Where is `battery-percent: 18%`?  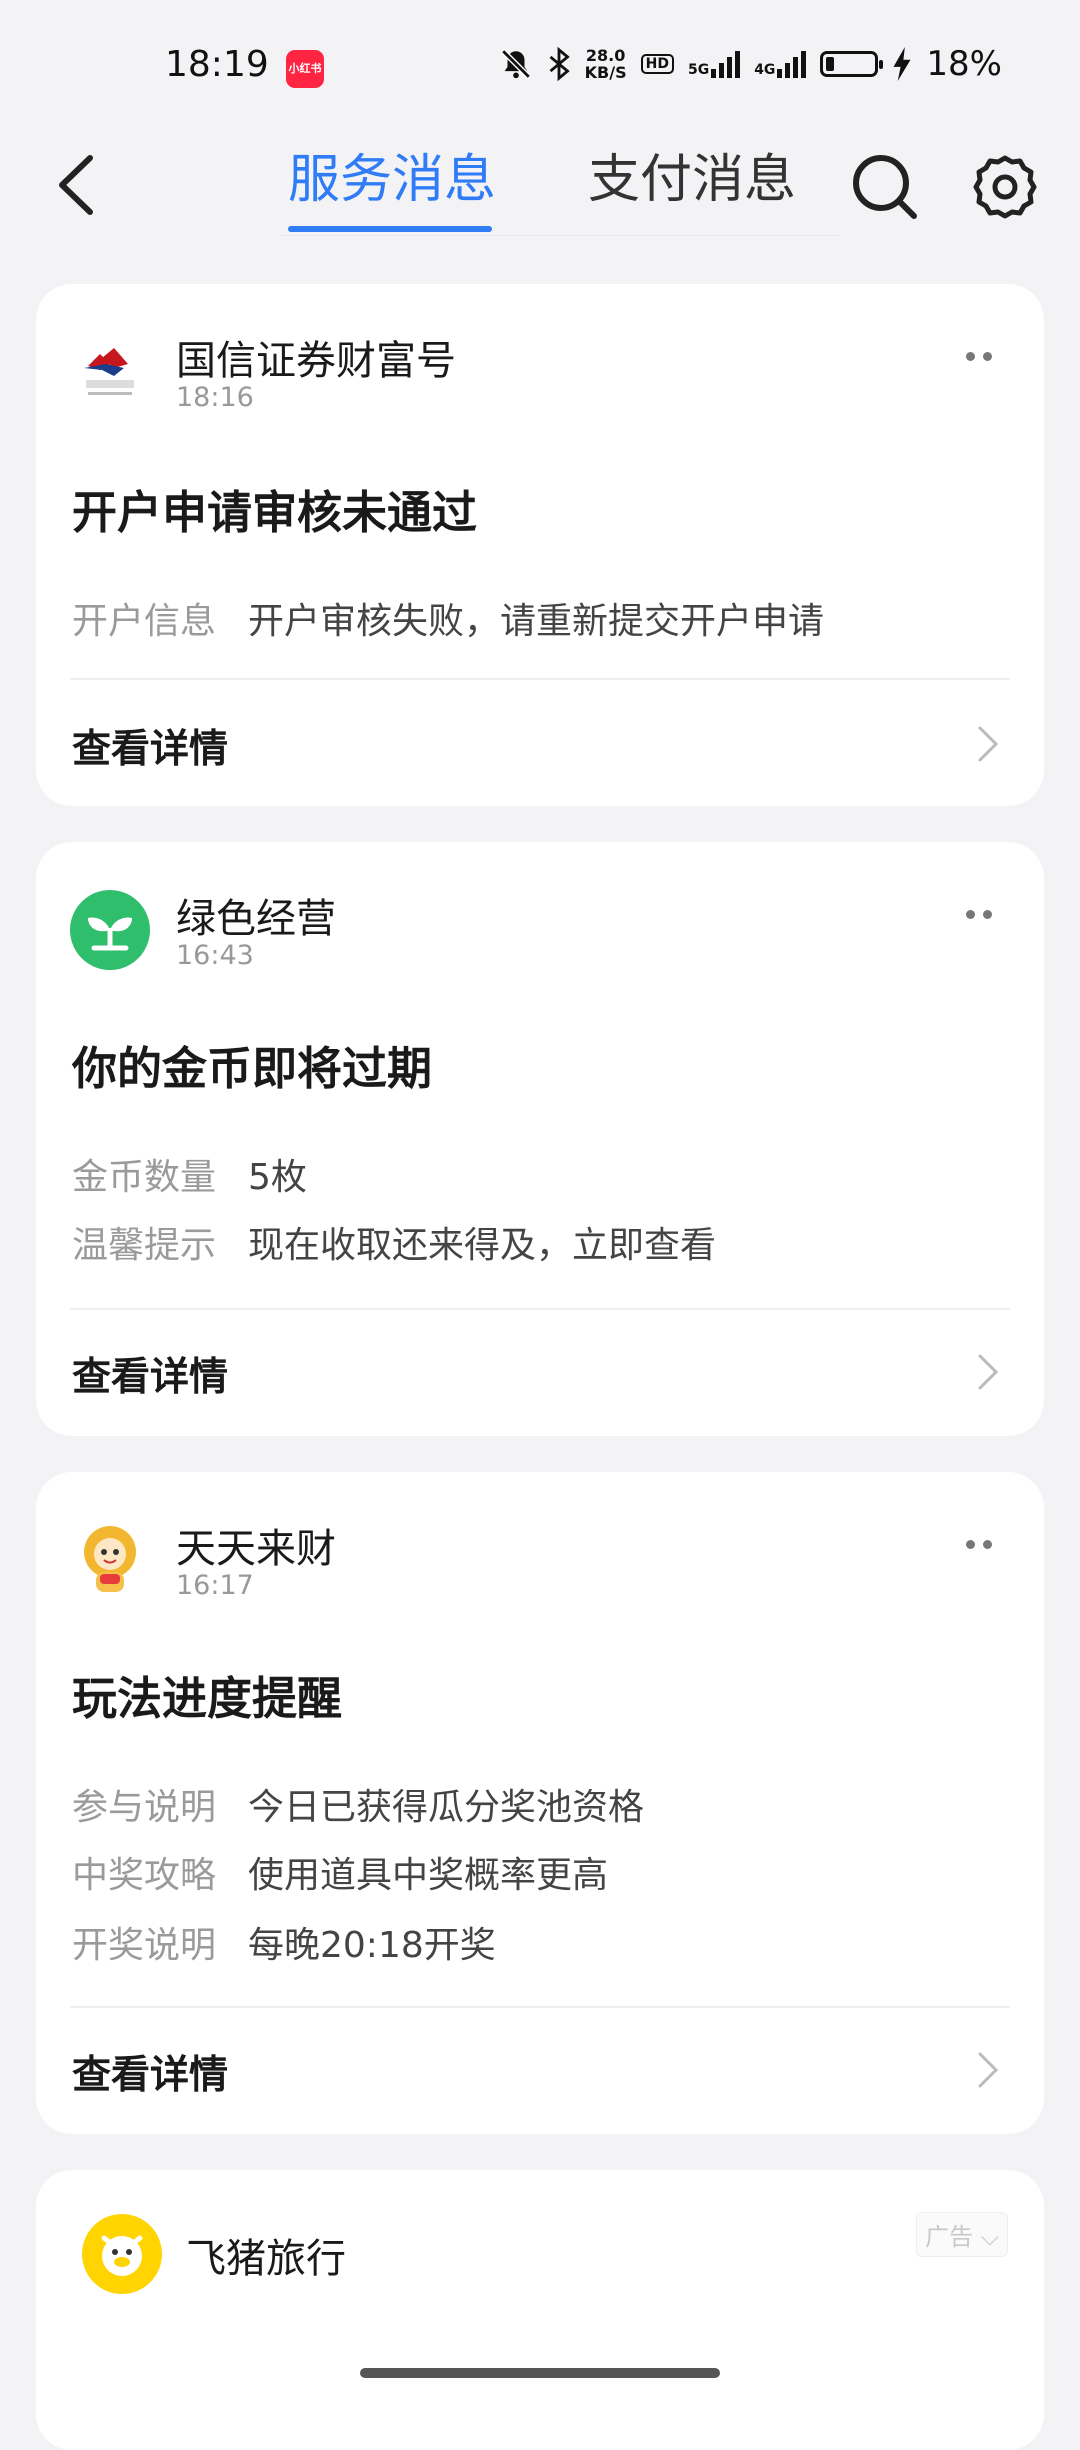 battery-percent: 18% is located at coordinates (964, 64).